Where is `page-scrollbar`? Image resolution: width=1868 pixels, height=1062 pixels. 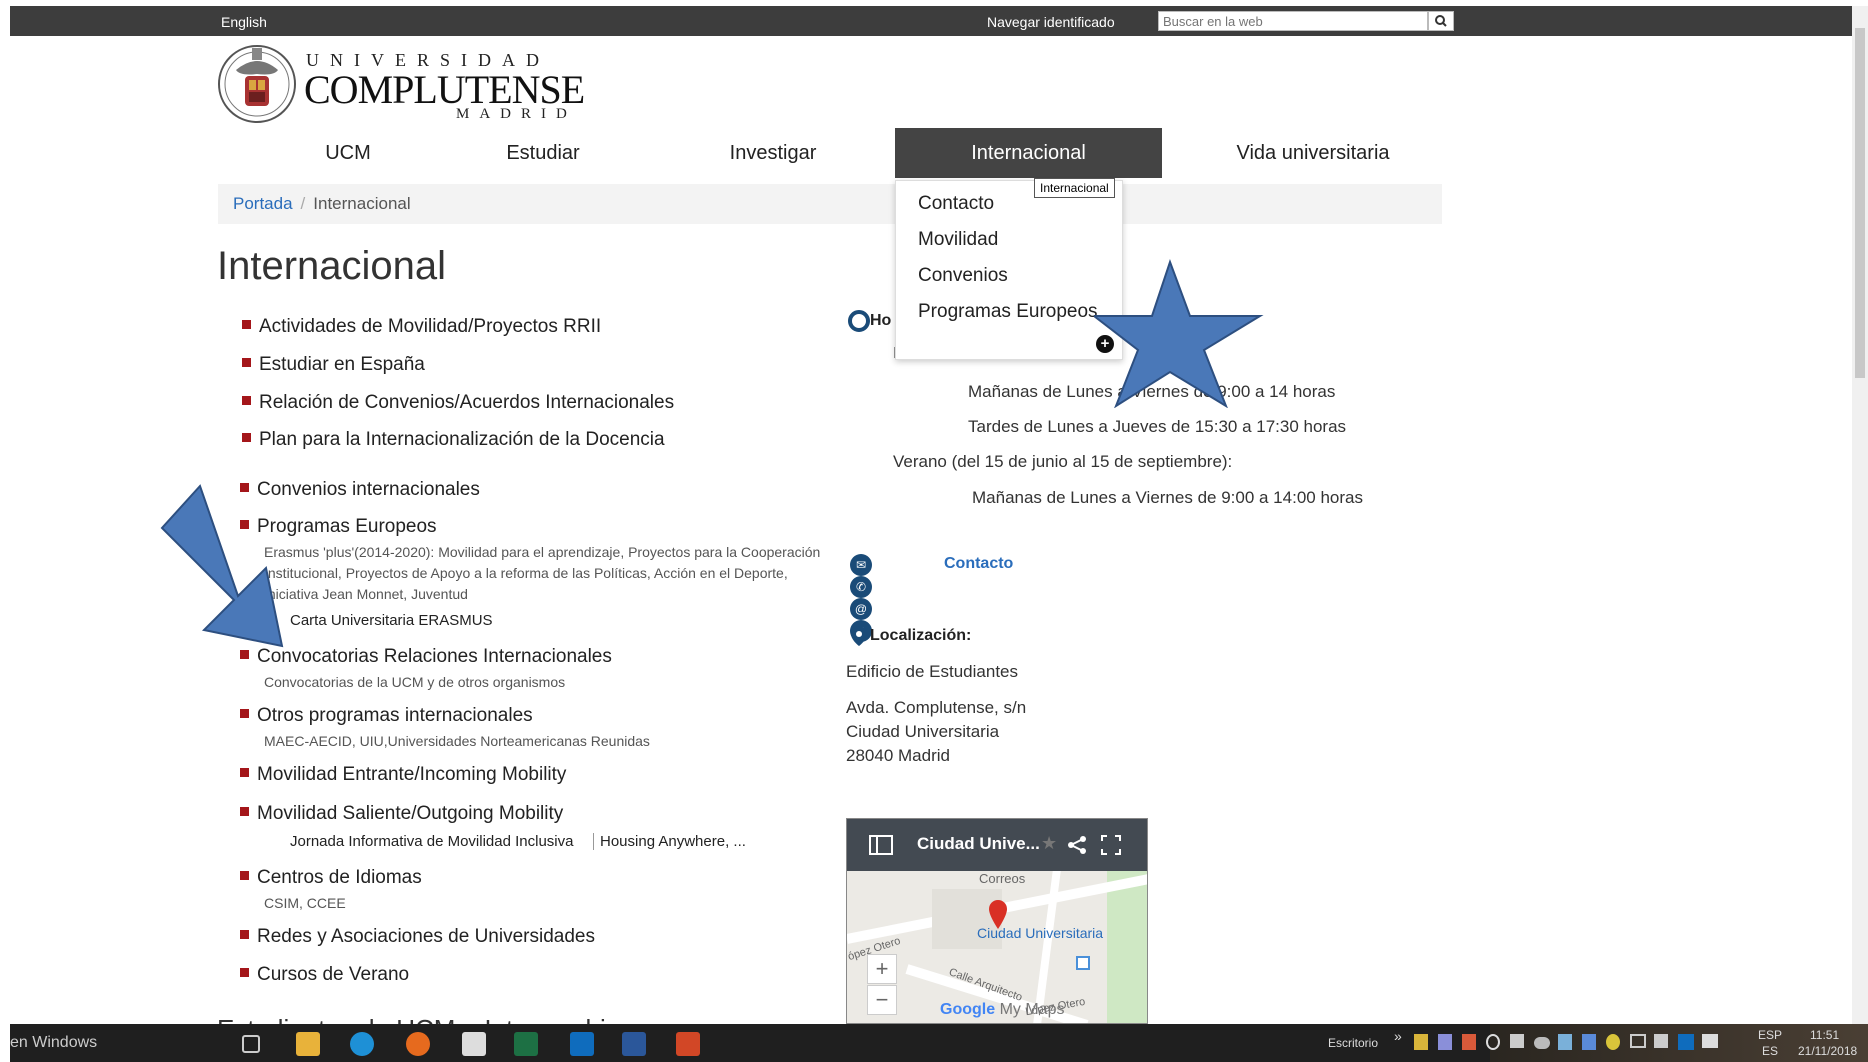
page-scrollbar is located at coordinates (1860, 515).